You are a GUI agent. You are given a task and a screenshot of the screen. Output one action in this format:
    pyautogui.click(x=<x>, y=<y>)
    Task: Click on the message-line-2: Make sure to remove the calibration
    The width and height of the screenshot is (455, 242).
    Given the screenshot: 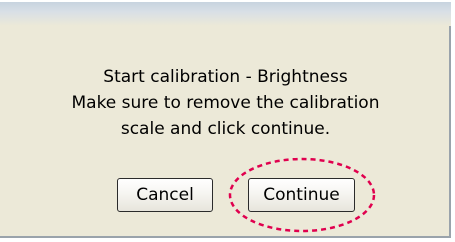 What is the action you would take?
    pyautogui.click(x=225, y=103)
    